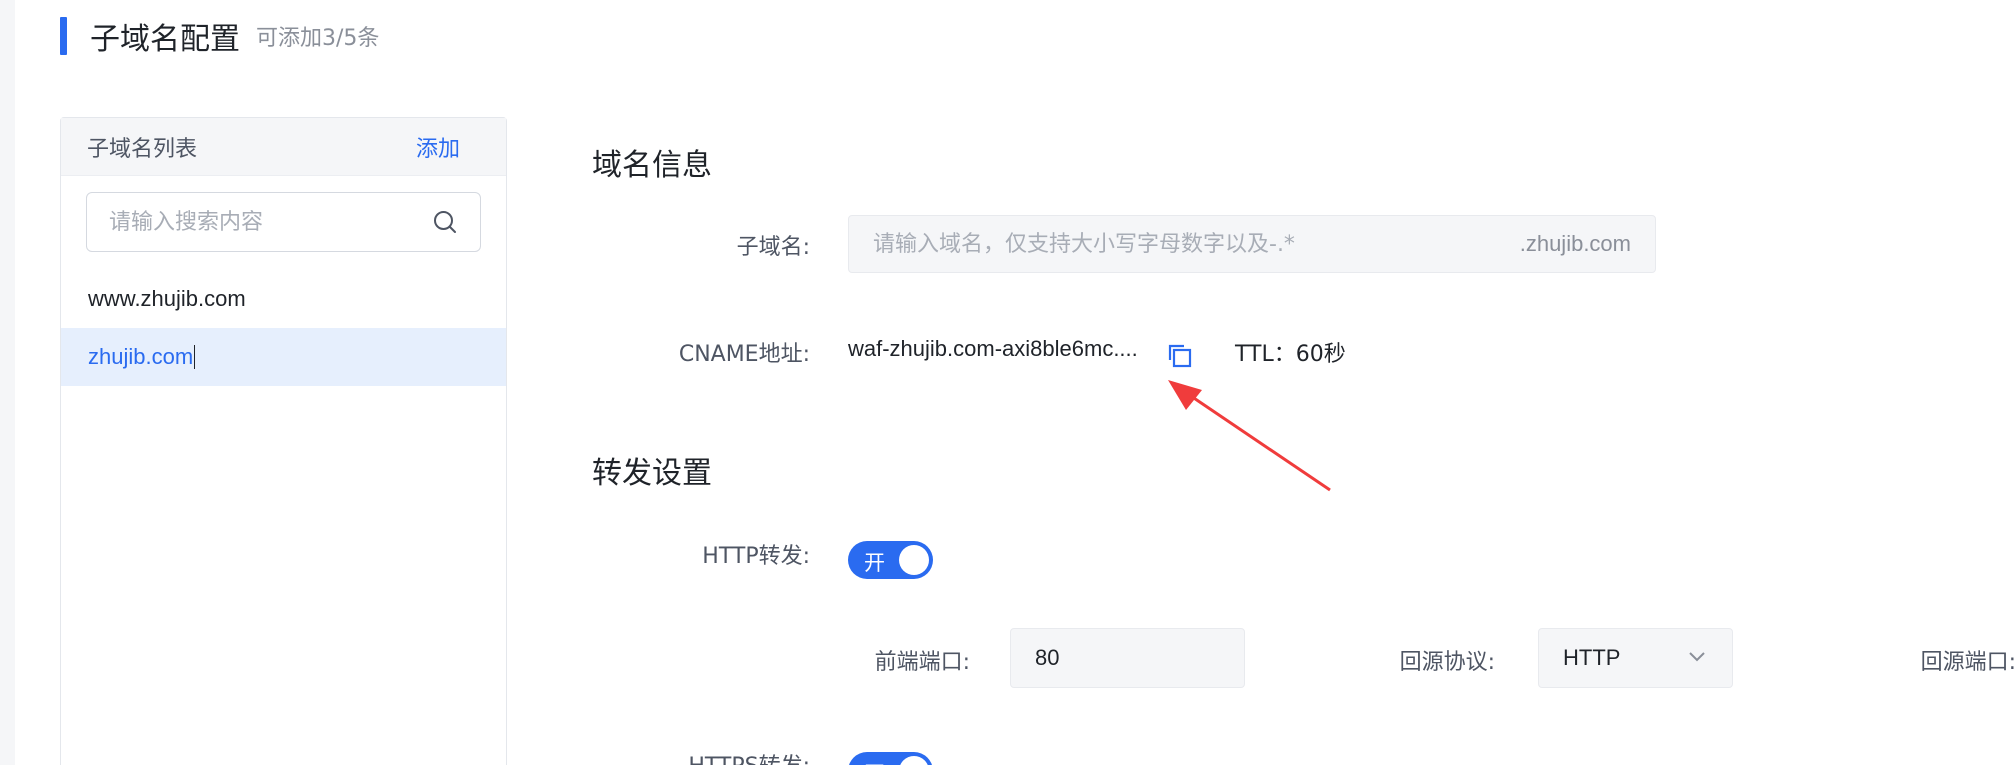 This screenshot has width=2016, height=765. What do you see at coordinates (142, 149) in the screenshot?
I see `panel-title: 子域名列表` at bounding box center [142, 149].